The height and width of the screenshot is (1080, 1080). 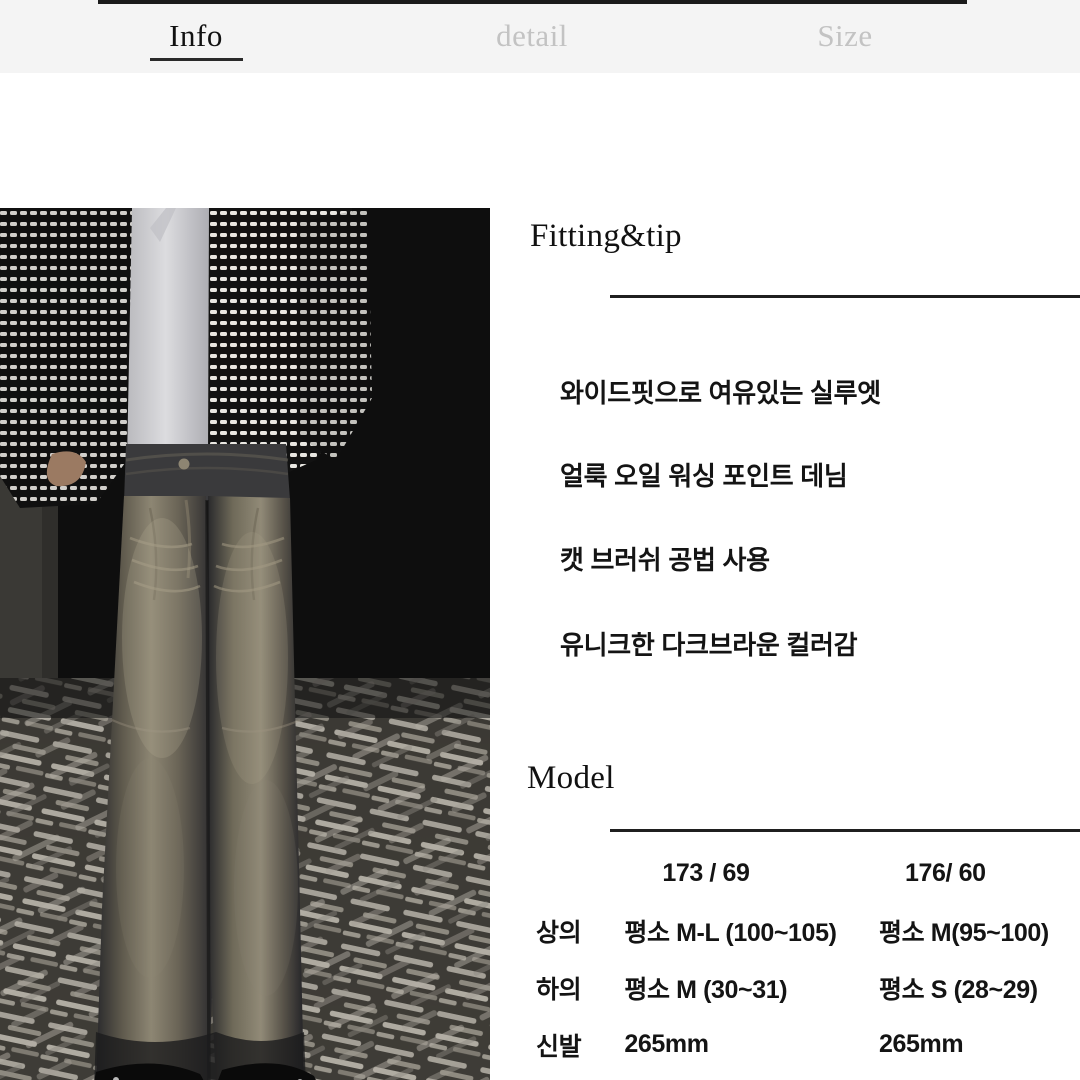 I want to click on row-bottom-model-b: 평소 S (28~29), so click(x=958, y=989).